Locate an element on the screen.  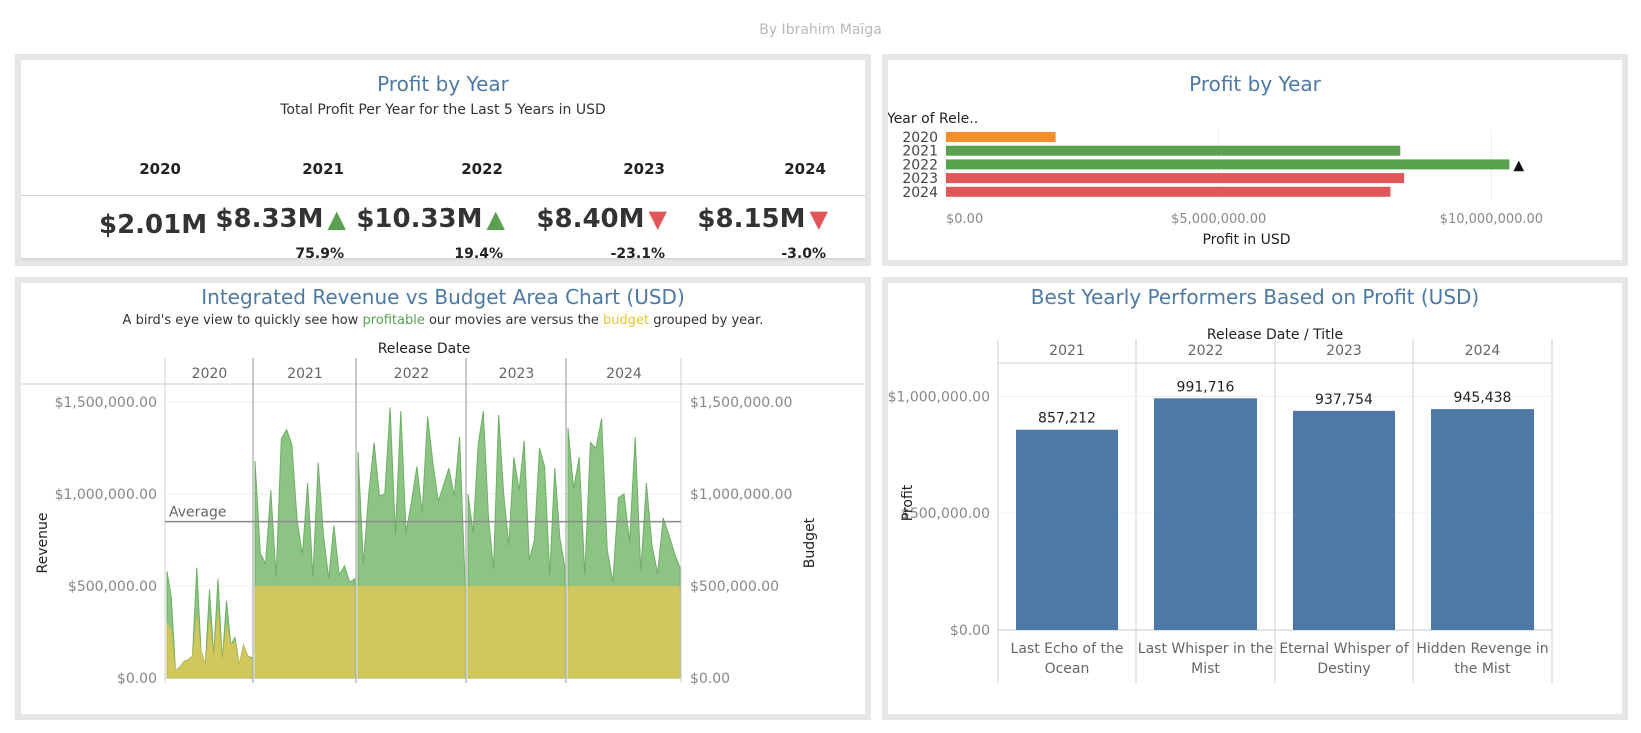
kpi-year-2021: 2021 is located at coordinates (323, 169).